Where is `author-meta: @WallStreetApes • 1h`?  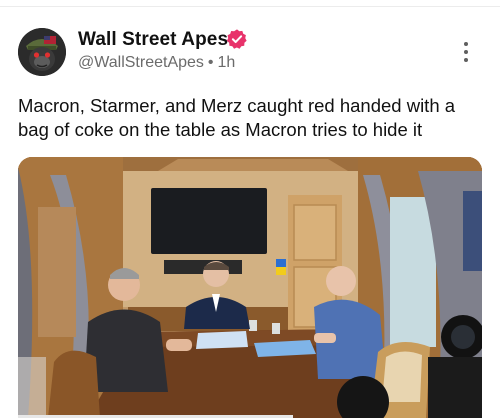 author-meta: @WallStreetApes • 1h is located at coordinates (156, 63).